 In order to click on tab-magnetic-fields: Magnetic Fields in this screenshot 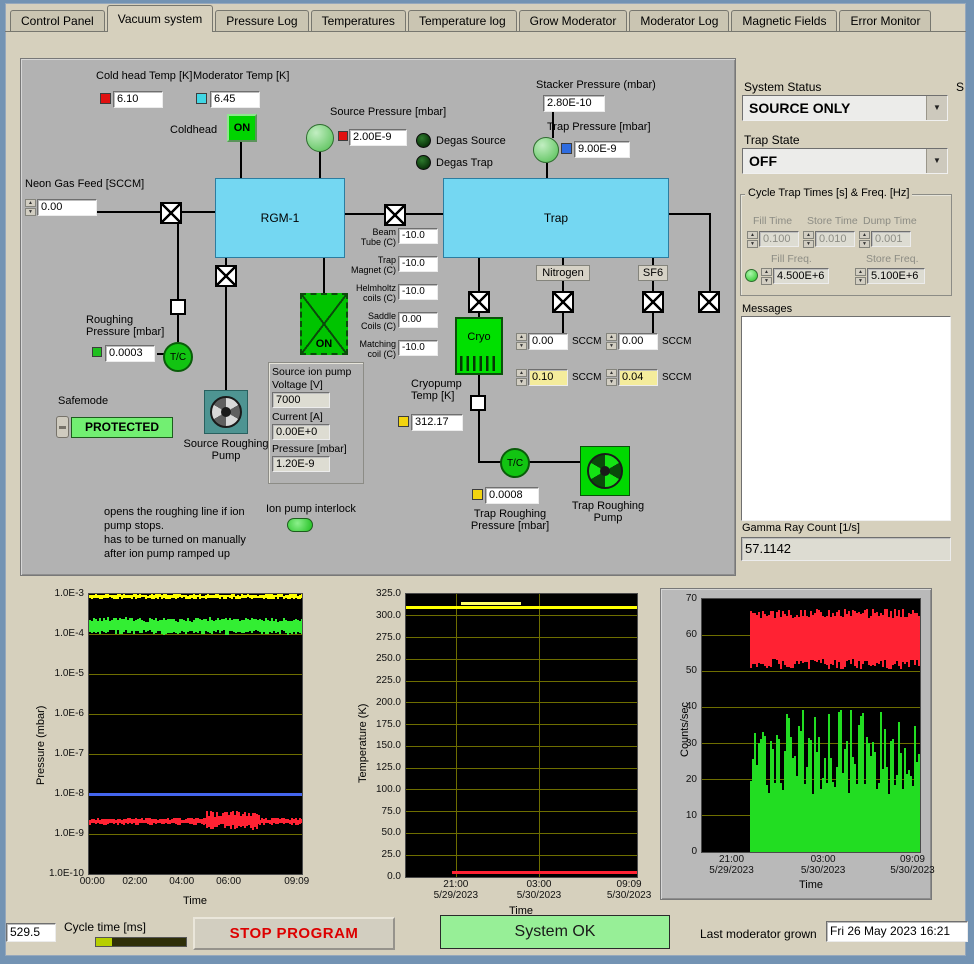, I will do `click(784, 20)`.